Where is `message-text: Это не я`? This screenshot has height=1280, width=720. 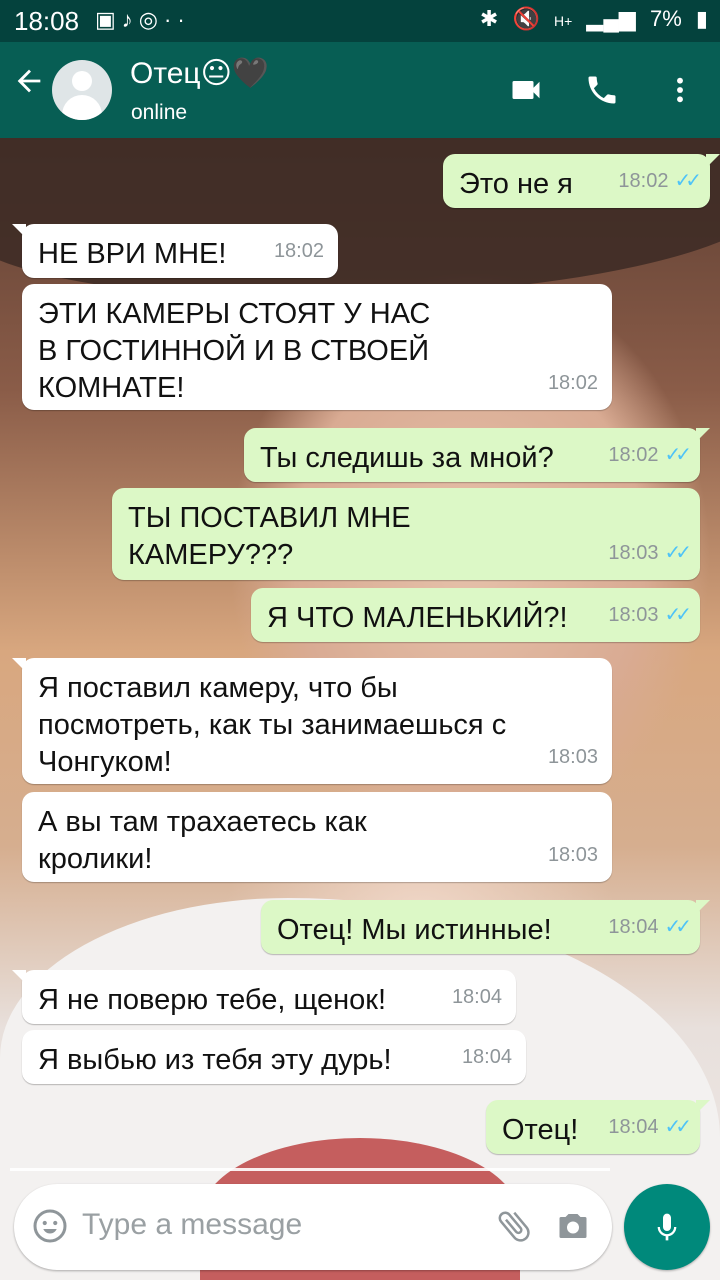
message-text: Это не я is located at coordinates (516, 184).